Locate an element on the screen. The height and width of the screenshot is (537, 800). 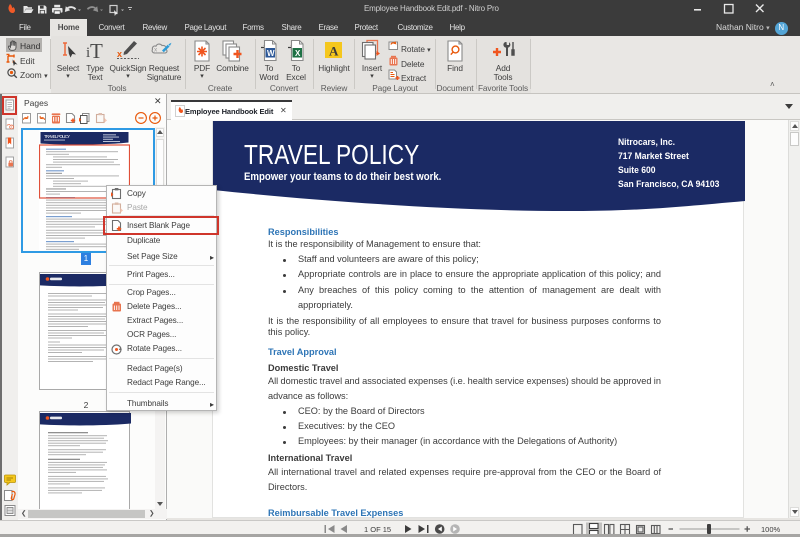
svg-text: 1 OF 15 is located at coordinates (377, 529).